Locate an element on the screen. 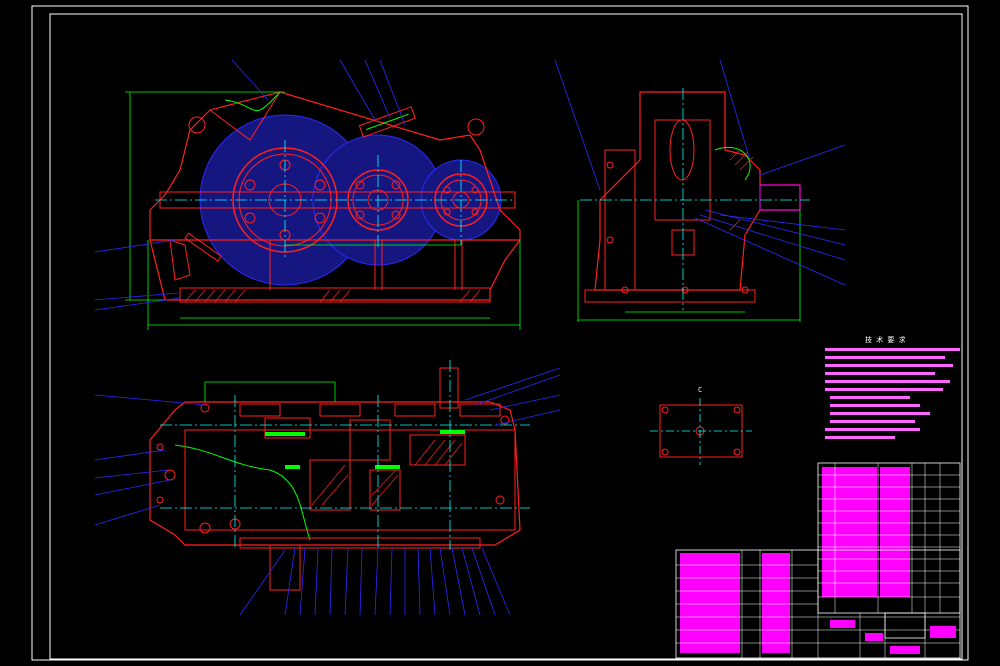 This screenshot has width=1000, height=666. detail-c: C is located at coordinates (701, 425).